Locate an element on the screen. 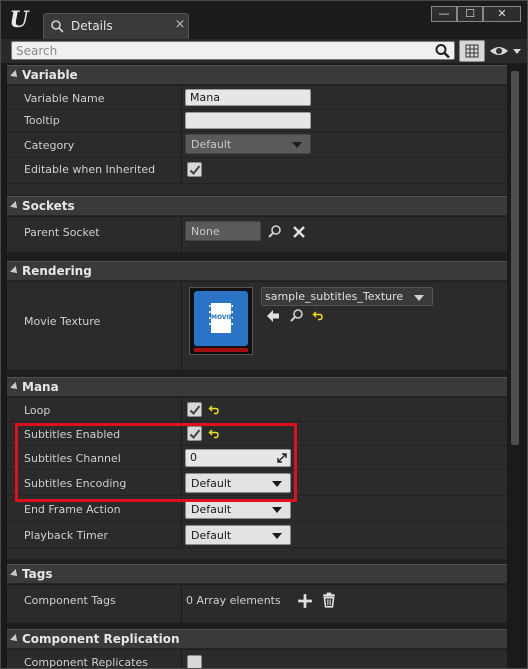 The image size is (528, 669). row-component-replicates: Component Replicates is located at coordinates (257, 659).